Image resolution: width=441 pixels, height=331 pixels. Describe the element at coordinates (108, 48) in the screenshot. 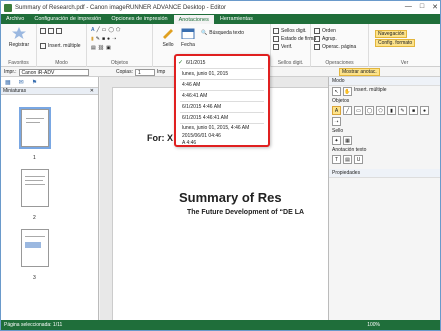

I see `image-tool-icon: ▣` at that location.